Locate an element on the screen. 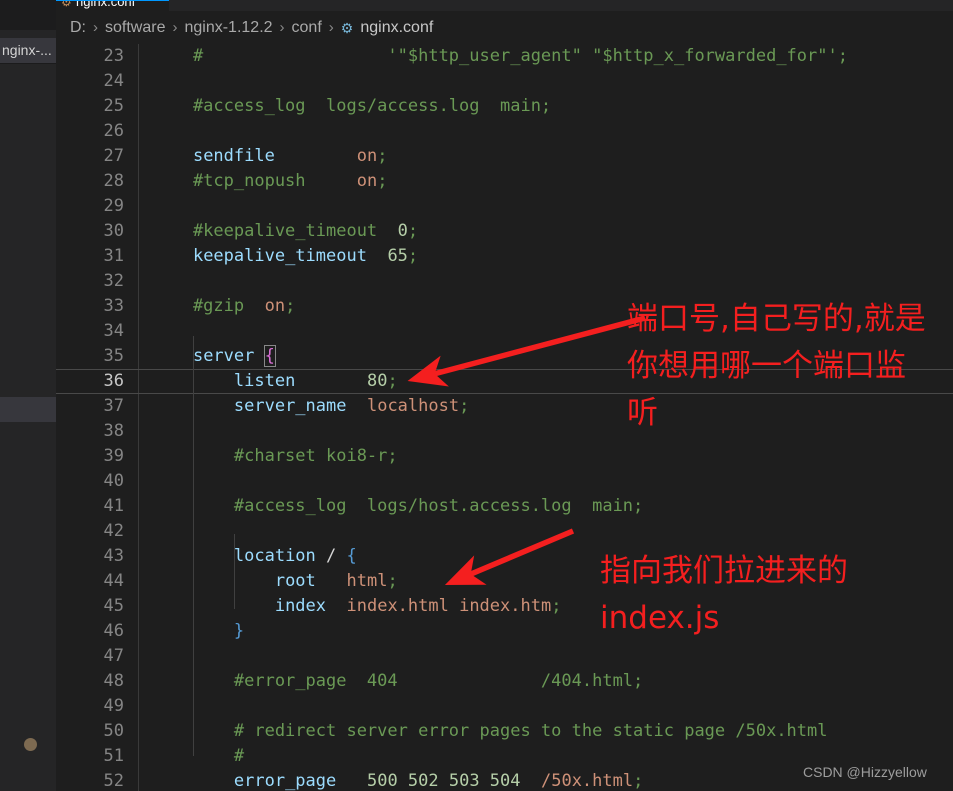 The image size is (953, 791). code-line: 37 server_name localhost; is located at coordinates (504, 406).